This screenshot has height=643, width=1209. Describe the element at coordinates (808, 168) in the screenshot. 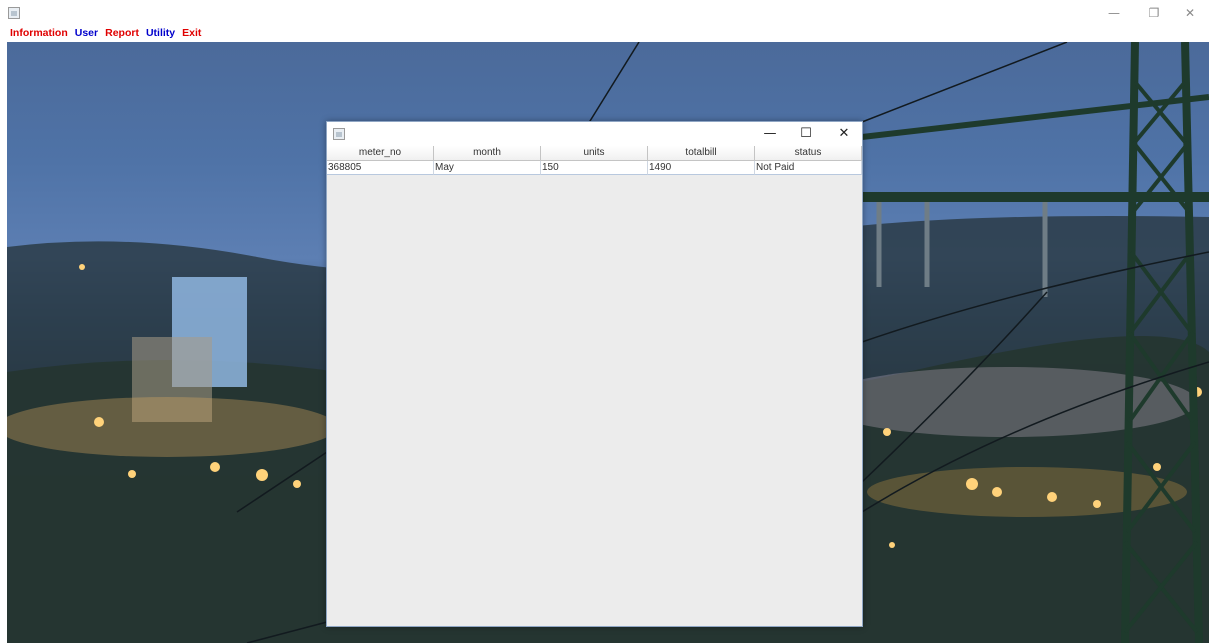

I see `cell-status: Not Paid` at that location.